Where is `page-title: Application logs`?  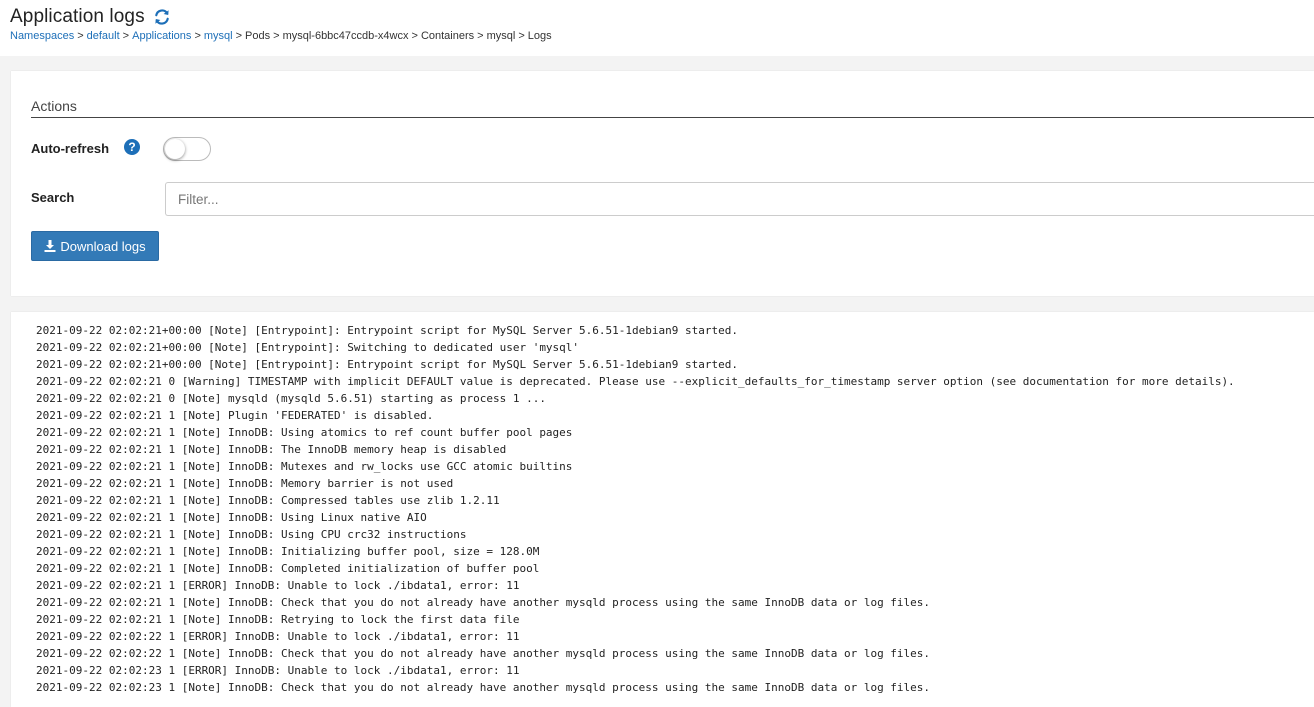 page-title: Application logs is located at coordinates (77, 16).